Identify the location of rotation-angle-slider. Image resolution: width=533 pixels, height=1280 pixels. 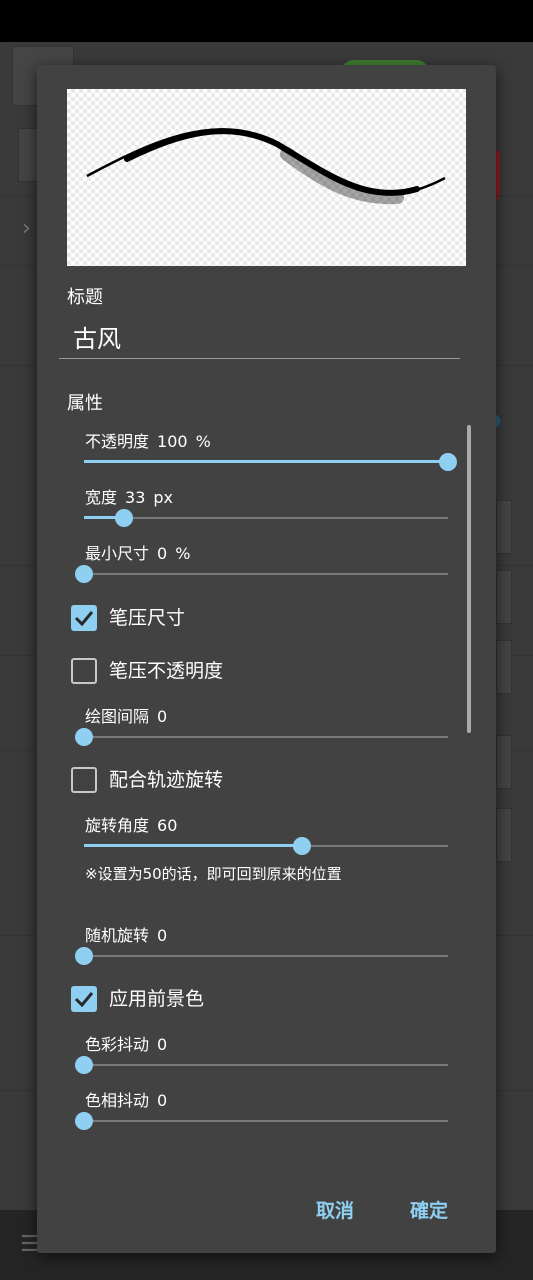
(266, 846).